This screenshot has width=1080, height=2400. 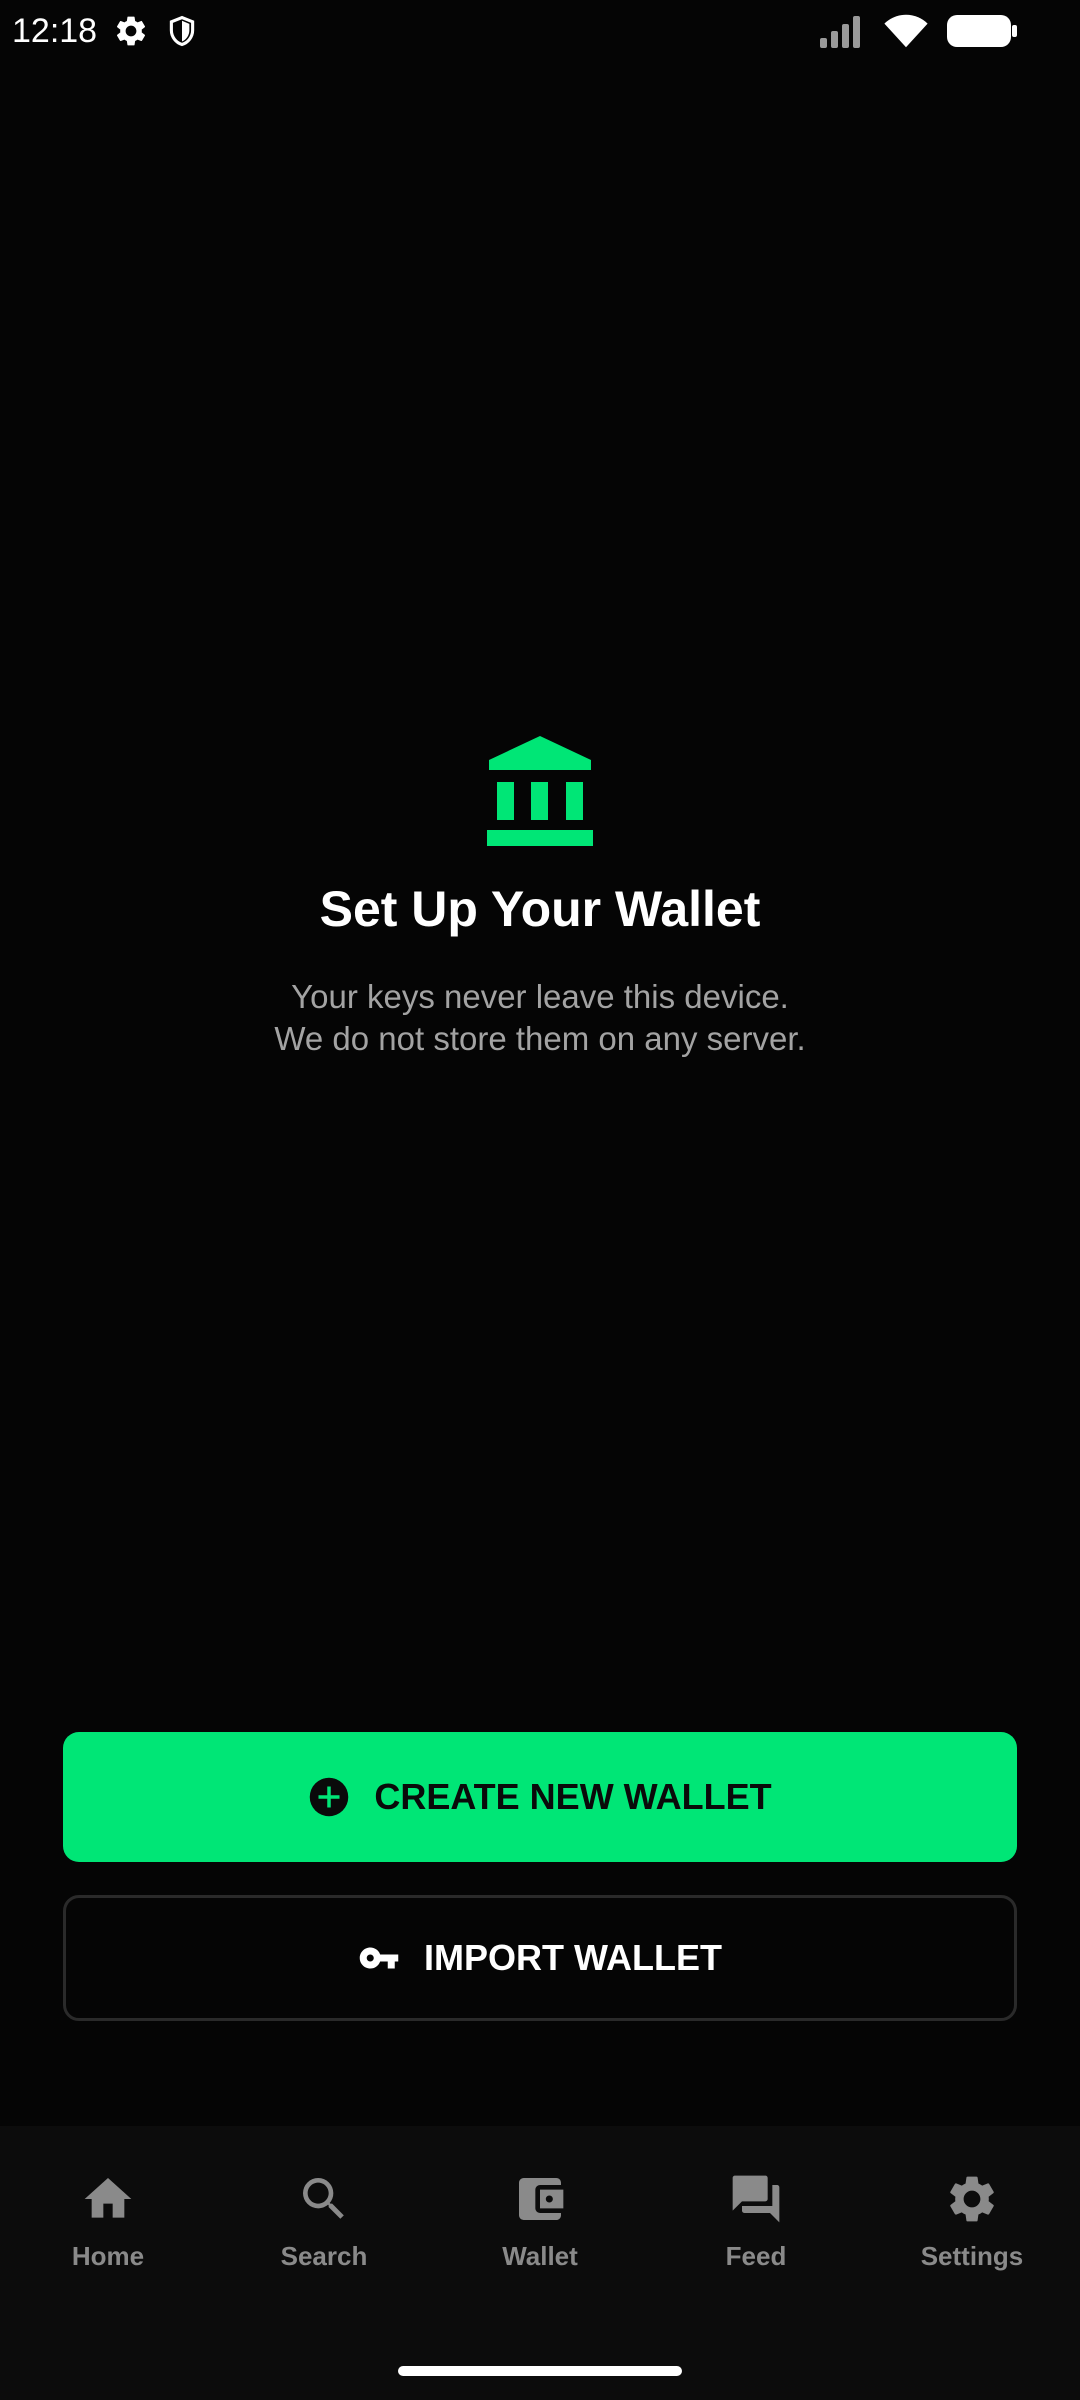 What do you see at coordinates (540, 996) in the screenshot?
I see `hero-subtitle-line-1: Your keys never leave this device.` at bounding box center [540, 996].